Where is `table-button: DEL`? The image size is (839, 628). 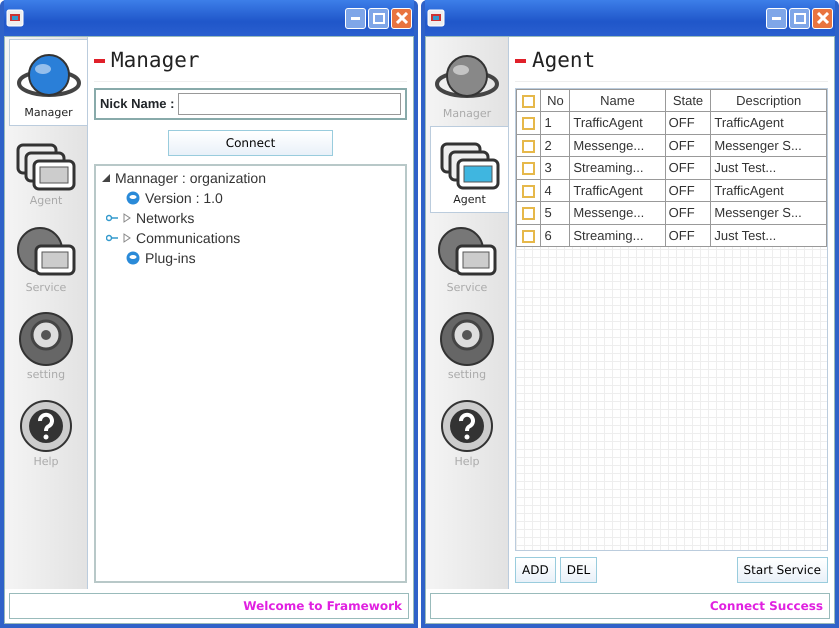 table-button: DEL is located at coordinates (579, 570).